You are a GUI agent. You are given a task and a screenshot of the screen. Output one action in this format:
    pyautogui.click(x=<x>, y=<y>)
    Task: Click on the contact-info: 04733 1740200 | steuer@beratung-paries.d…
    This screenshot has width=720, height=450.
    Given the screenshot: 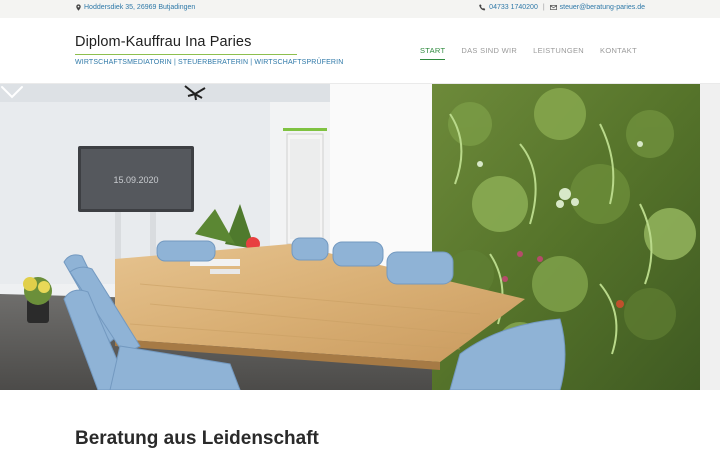 What is the action you would take?
    pyautogui.click(x=562, y=7)
    